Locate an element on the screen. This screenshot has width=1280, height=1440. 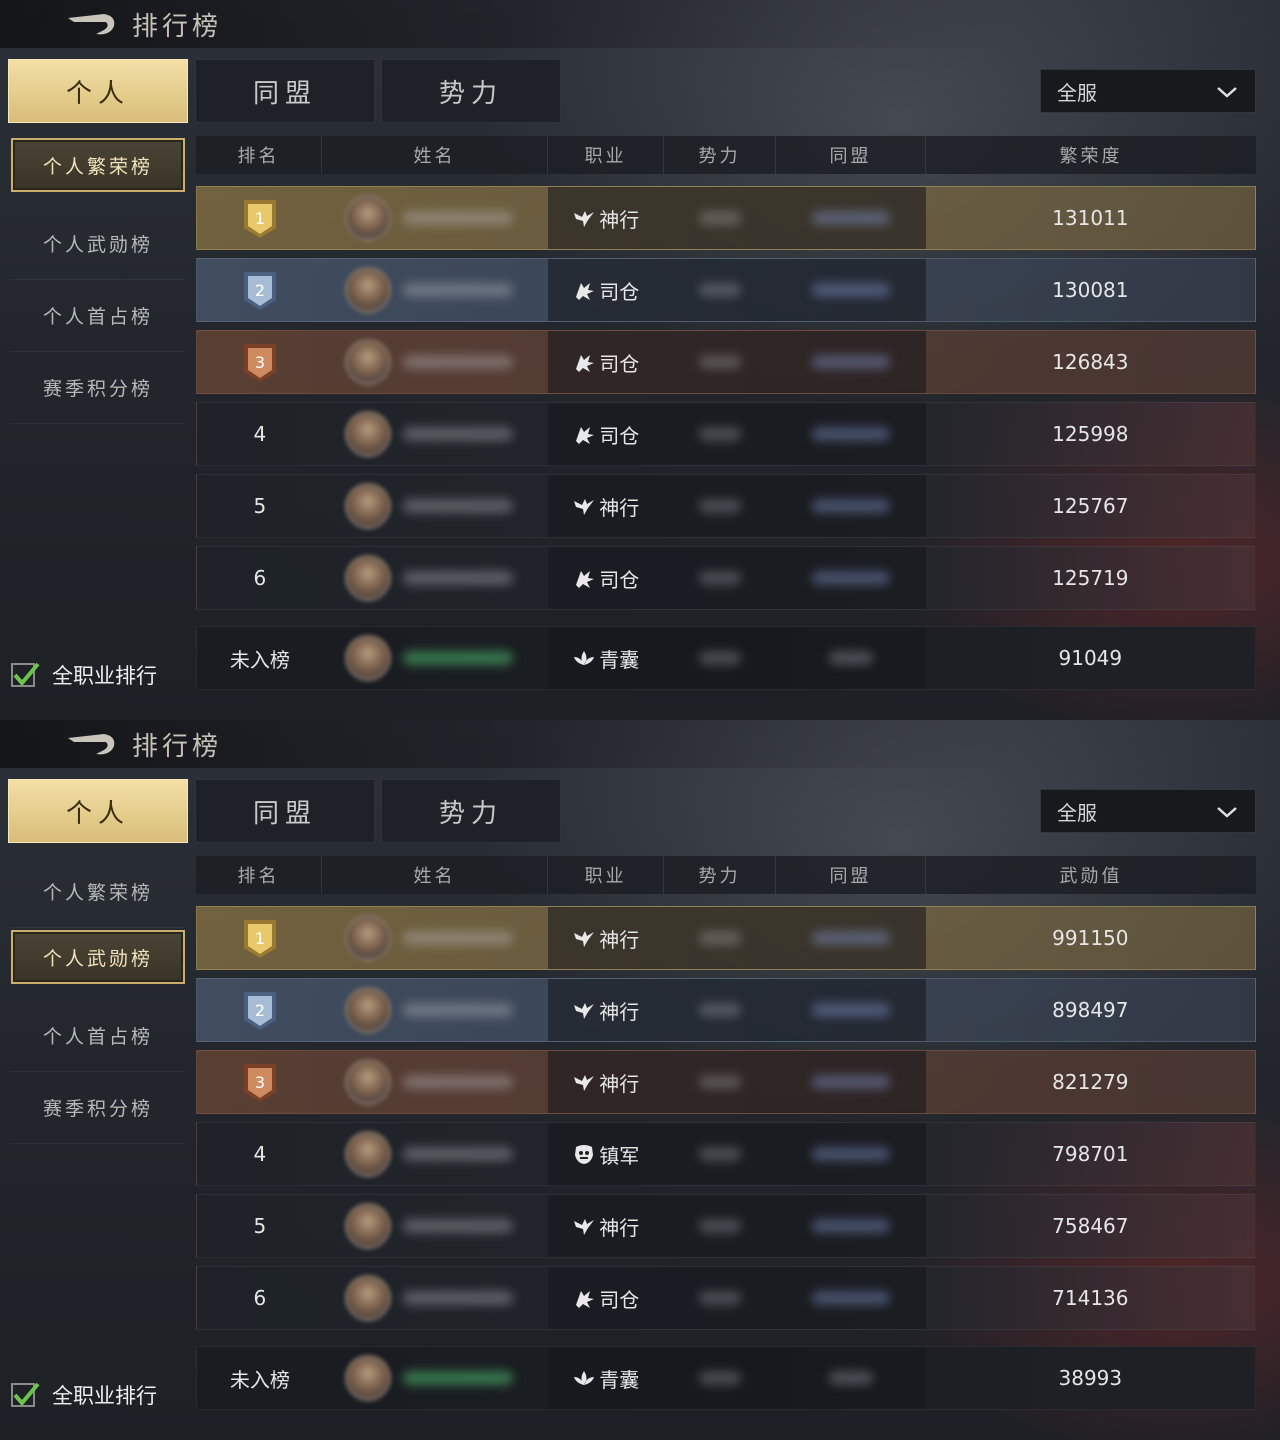
rank-number: 3 is located at coordinates (260, 1082).